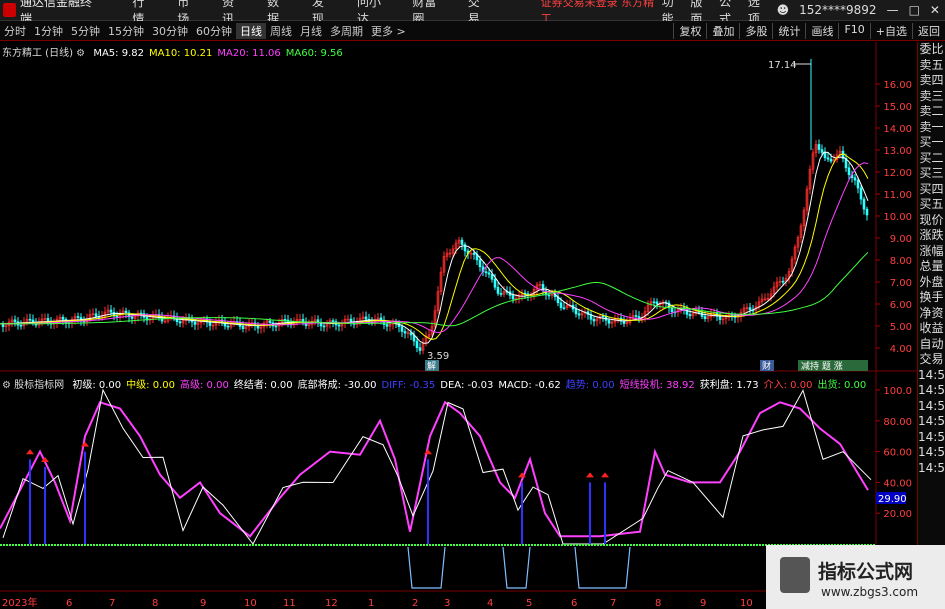  What do you see at coordinates (931, 50) in the screenshot?
I see `side-panel-item: 委比` at bounding box center [931, 50].